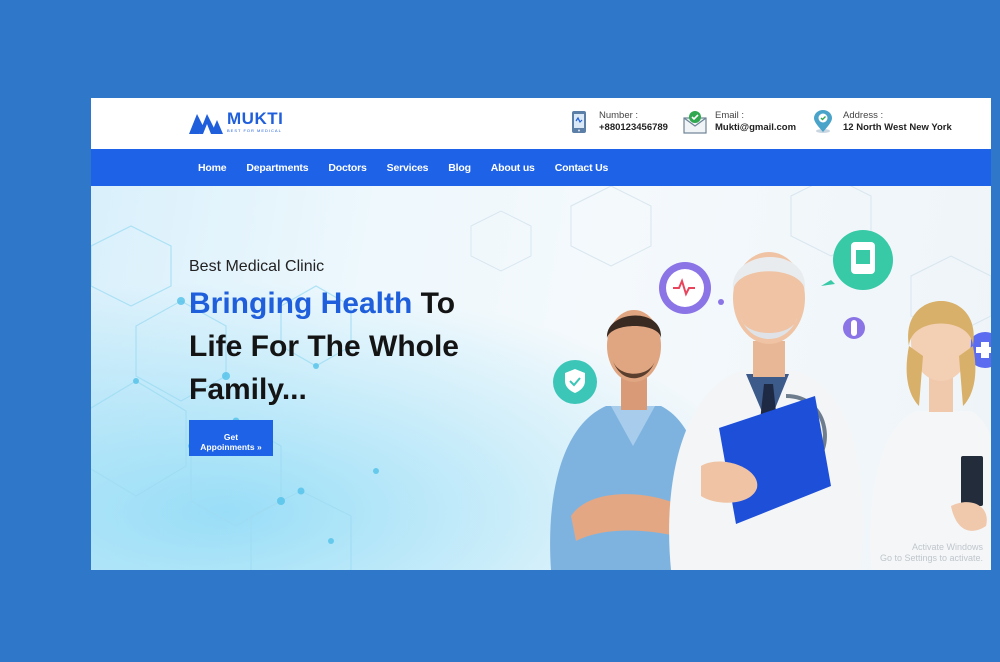 This screenshot has height=662, width=1000. I want to click on cta-line1: Get, so click(231, 437).